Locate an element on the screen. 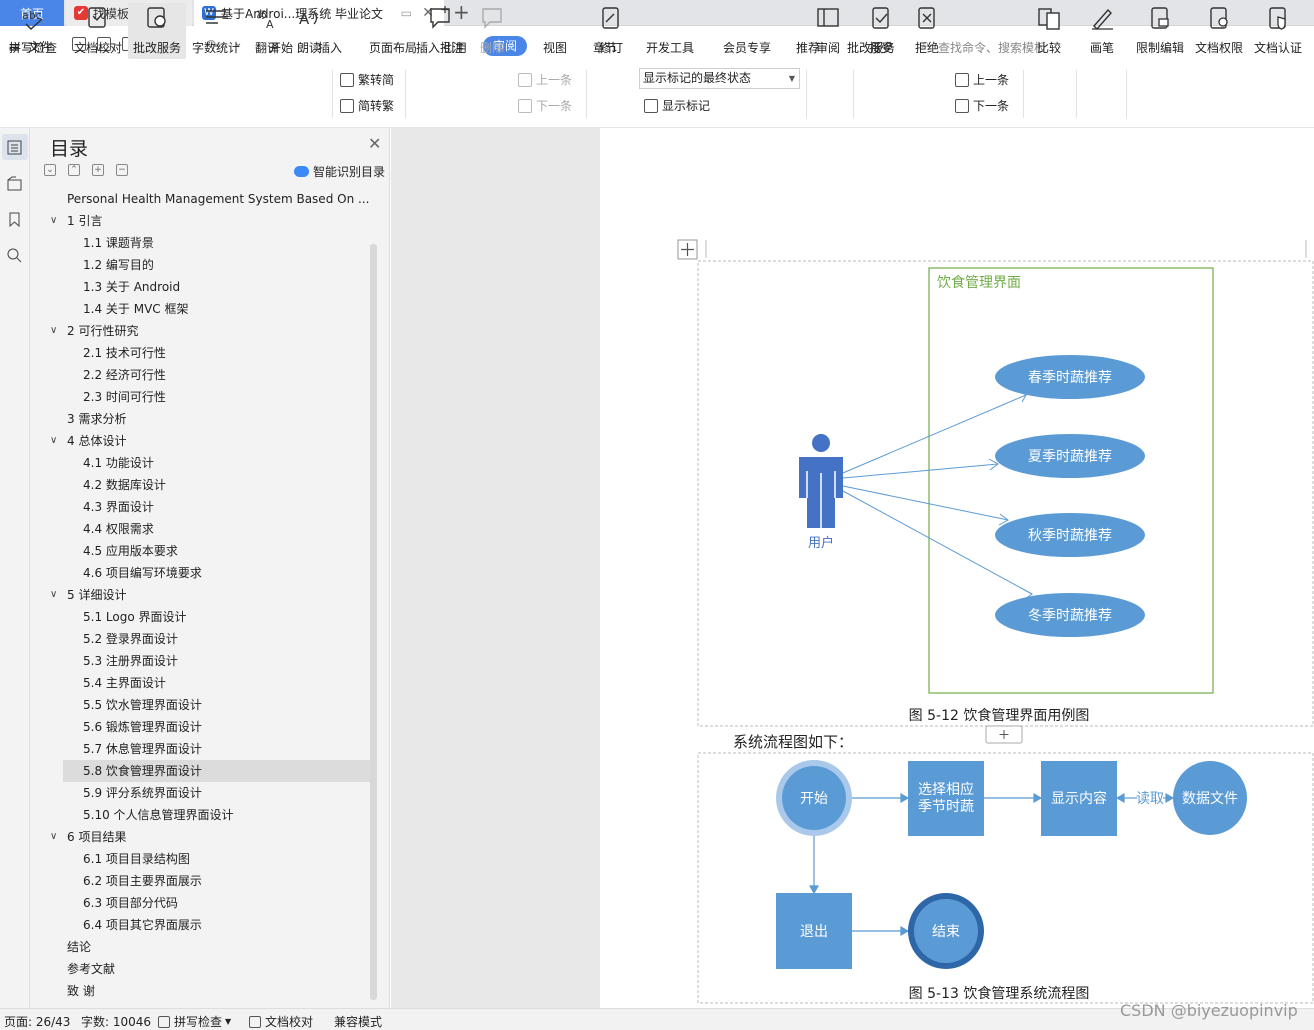 This screenshot has height=1030, width=1314. toc-item: 2.2 经济可行性 is located at coordinates (217, 375).